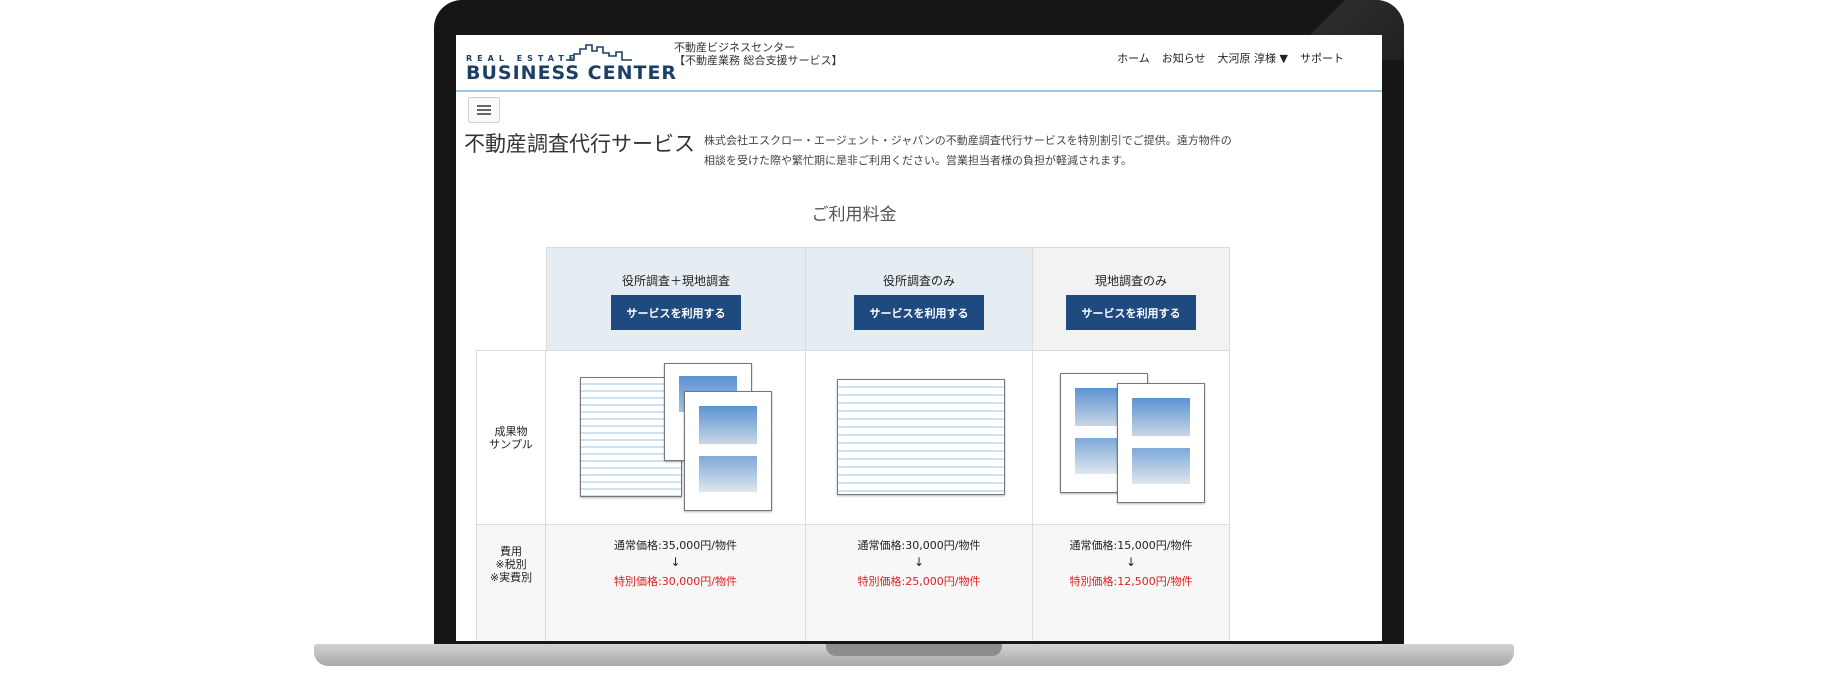  I want to click on nav-support: サポート, so click(1322, 58).